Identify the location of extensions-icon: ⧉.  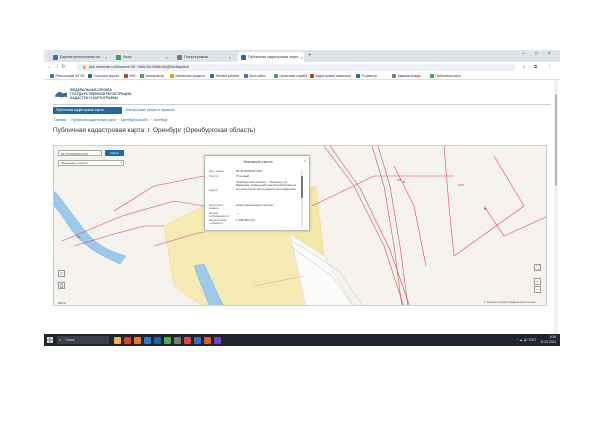
(535, 66).